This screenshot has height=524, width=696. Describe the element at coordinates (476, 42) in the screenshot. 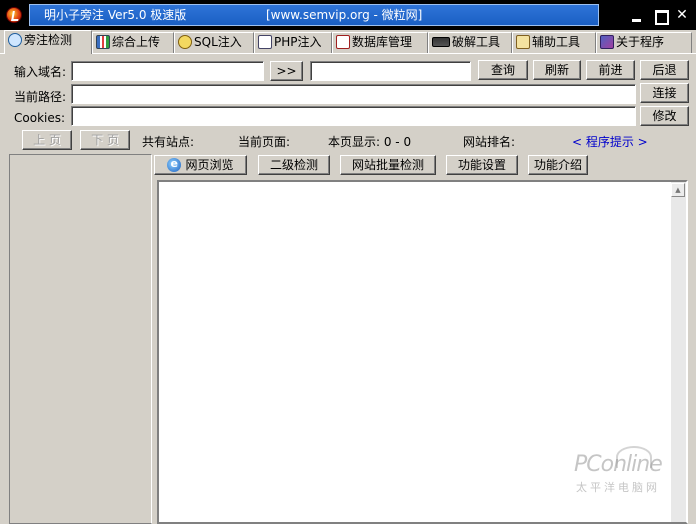

I see `tab-label: 破解工具` at that location.